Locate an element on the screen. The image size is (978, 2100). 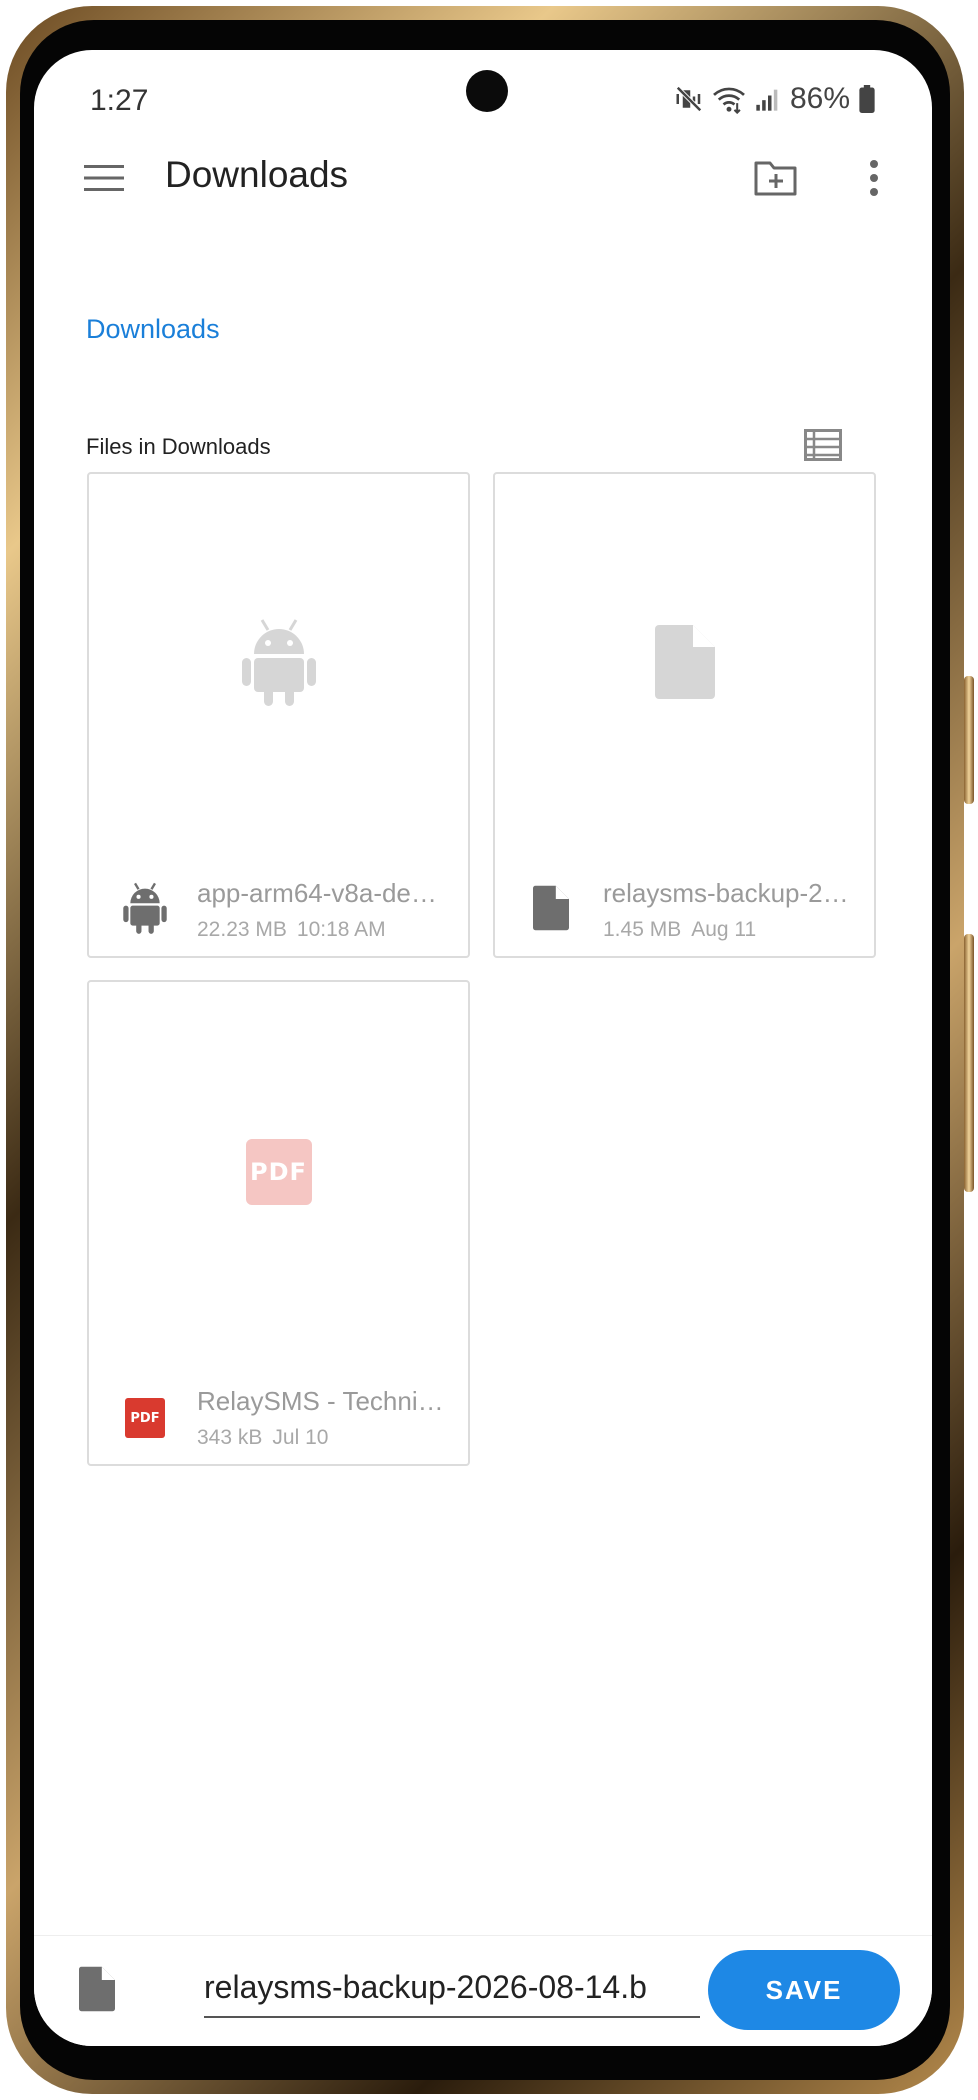
battery-icon is located at coordinates (867, 99).